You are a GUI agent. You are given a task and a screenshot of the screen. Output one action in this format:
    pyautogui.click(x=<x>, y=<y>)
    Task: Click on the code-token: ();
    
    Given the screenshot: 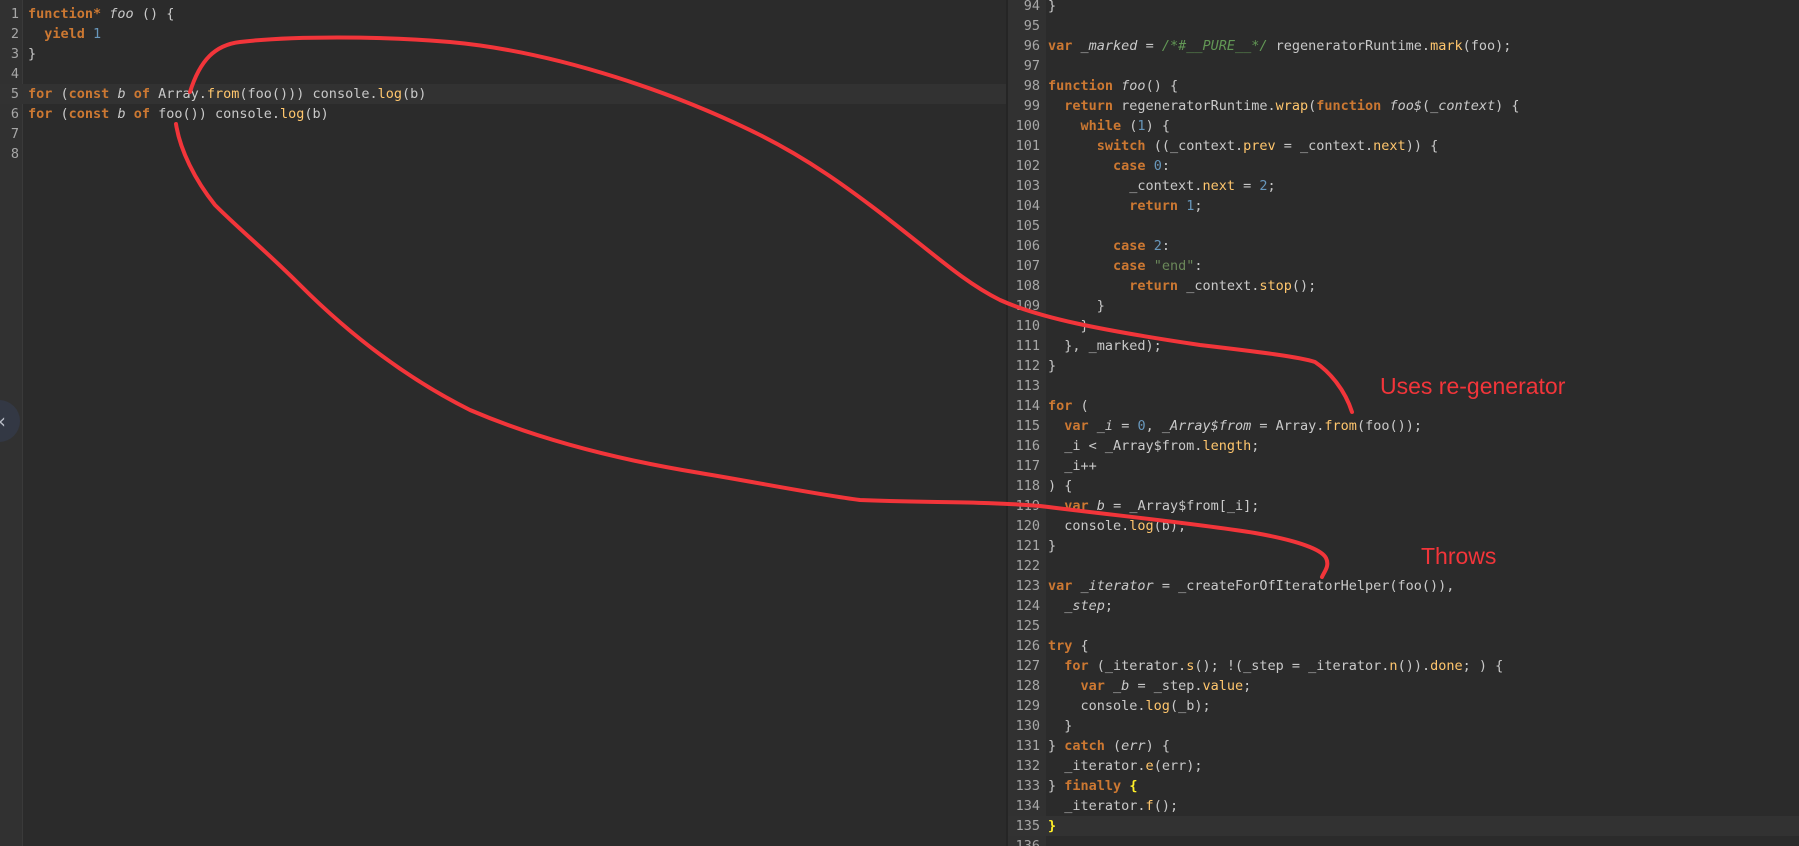 What is the action you would take?
    pyautogui.click(x=1166, y=806)
    